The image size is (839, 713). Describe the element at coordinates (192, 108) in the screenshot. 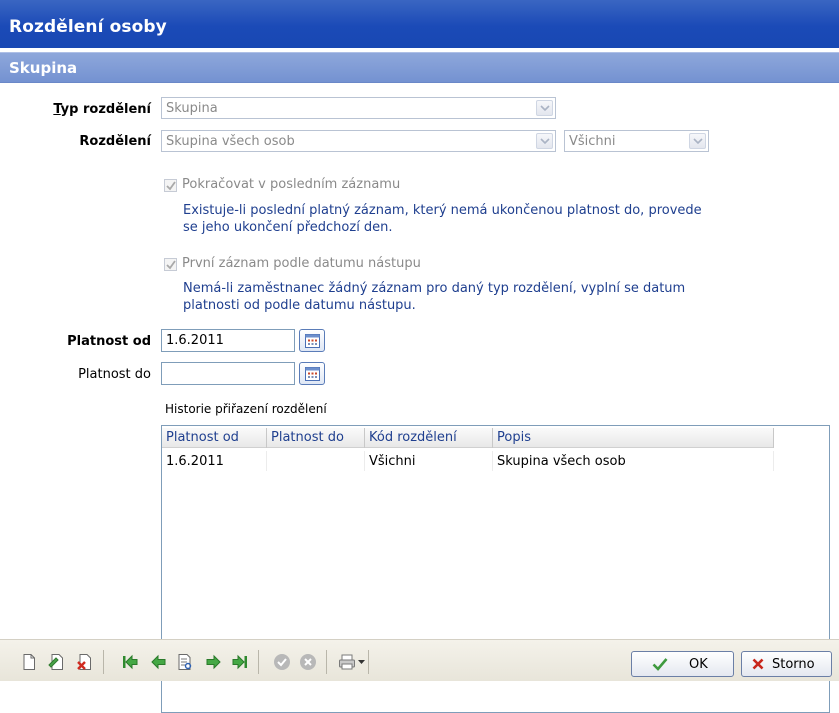

I see `typ-rozdeleni-value: Skupina` at that location.